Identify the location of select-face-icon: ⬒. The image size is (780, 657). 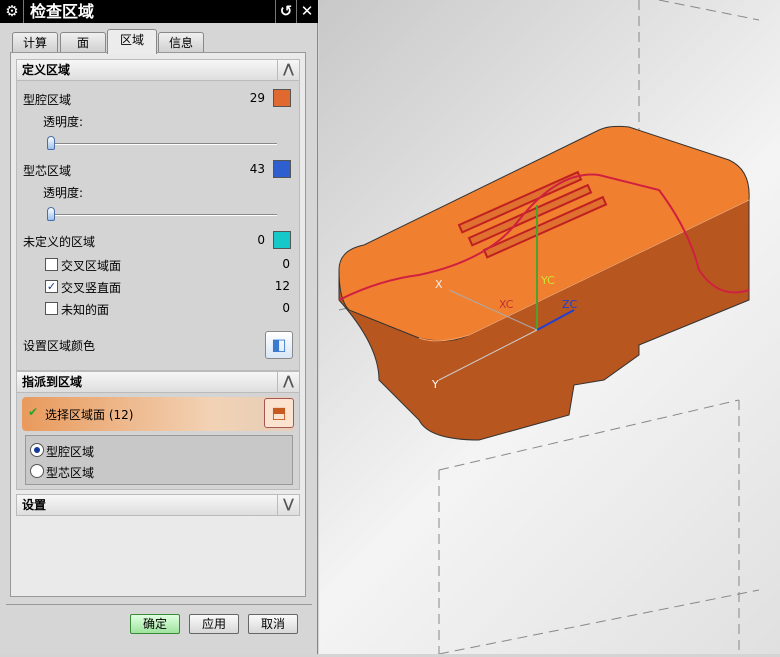
(279, 413).